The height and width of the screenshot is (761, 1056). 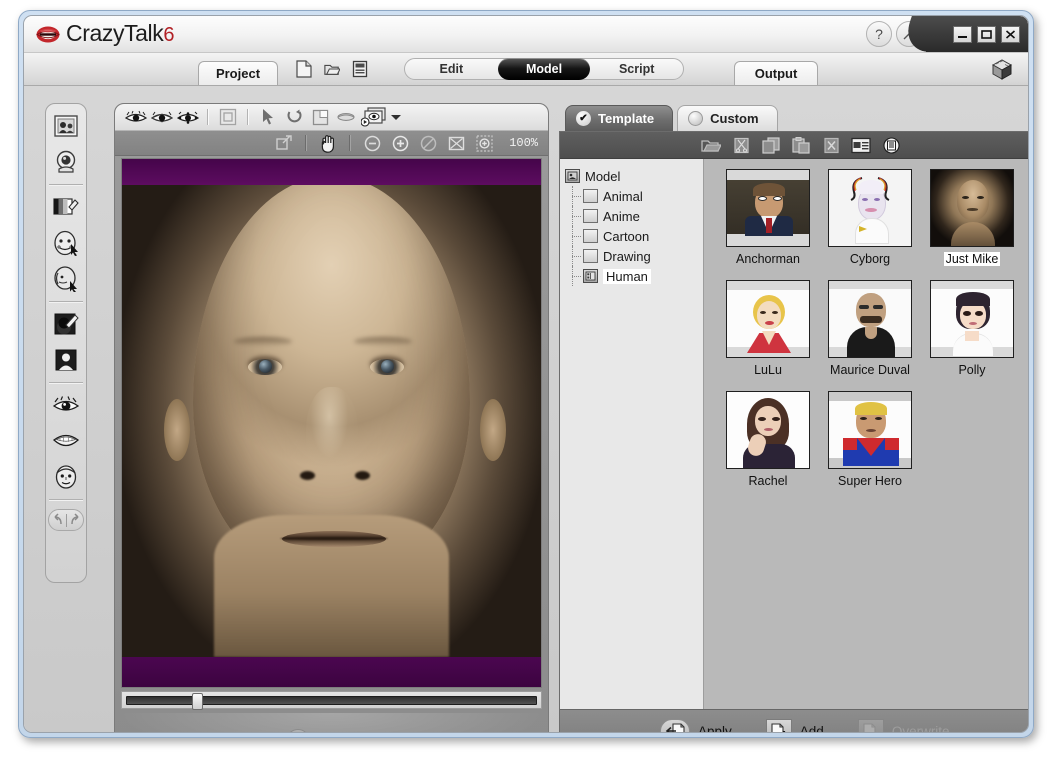 What do you see at coordinates (162, 117) in the screenshot?
I see `eye-wire-icon` at bounding box center [162, 117].